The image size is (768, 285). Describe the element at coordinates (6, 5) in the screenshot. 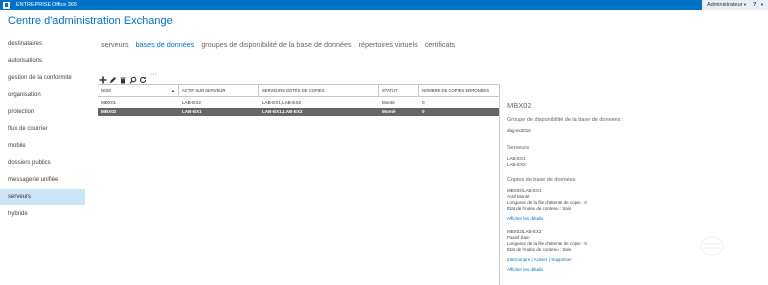

I see `office-logo-icon` at that location.